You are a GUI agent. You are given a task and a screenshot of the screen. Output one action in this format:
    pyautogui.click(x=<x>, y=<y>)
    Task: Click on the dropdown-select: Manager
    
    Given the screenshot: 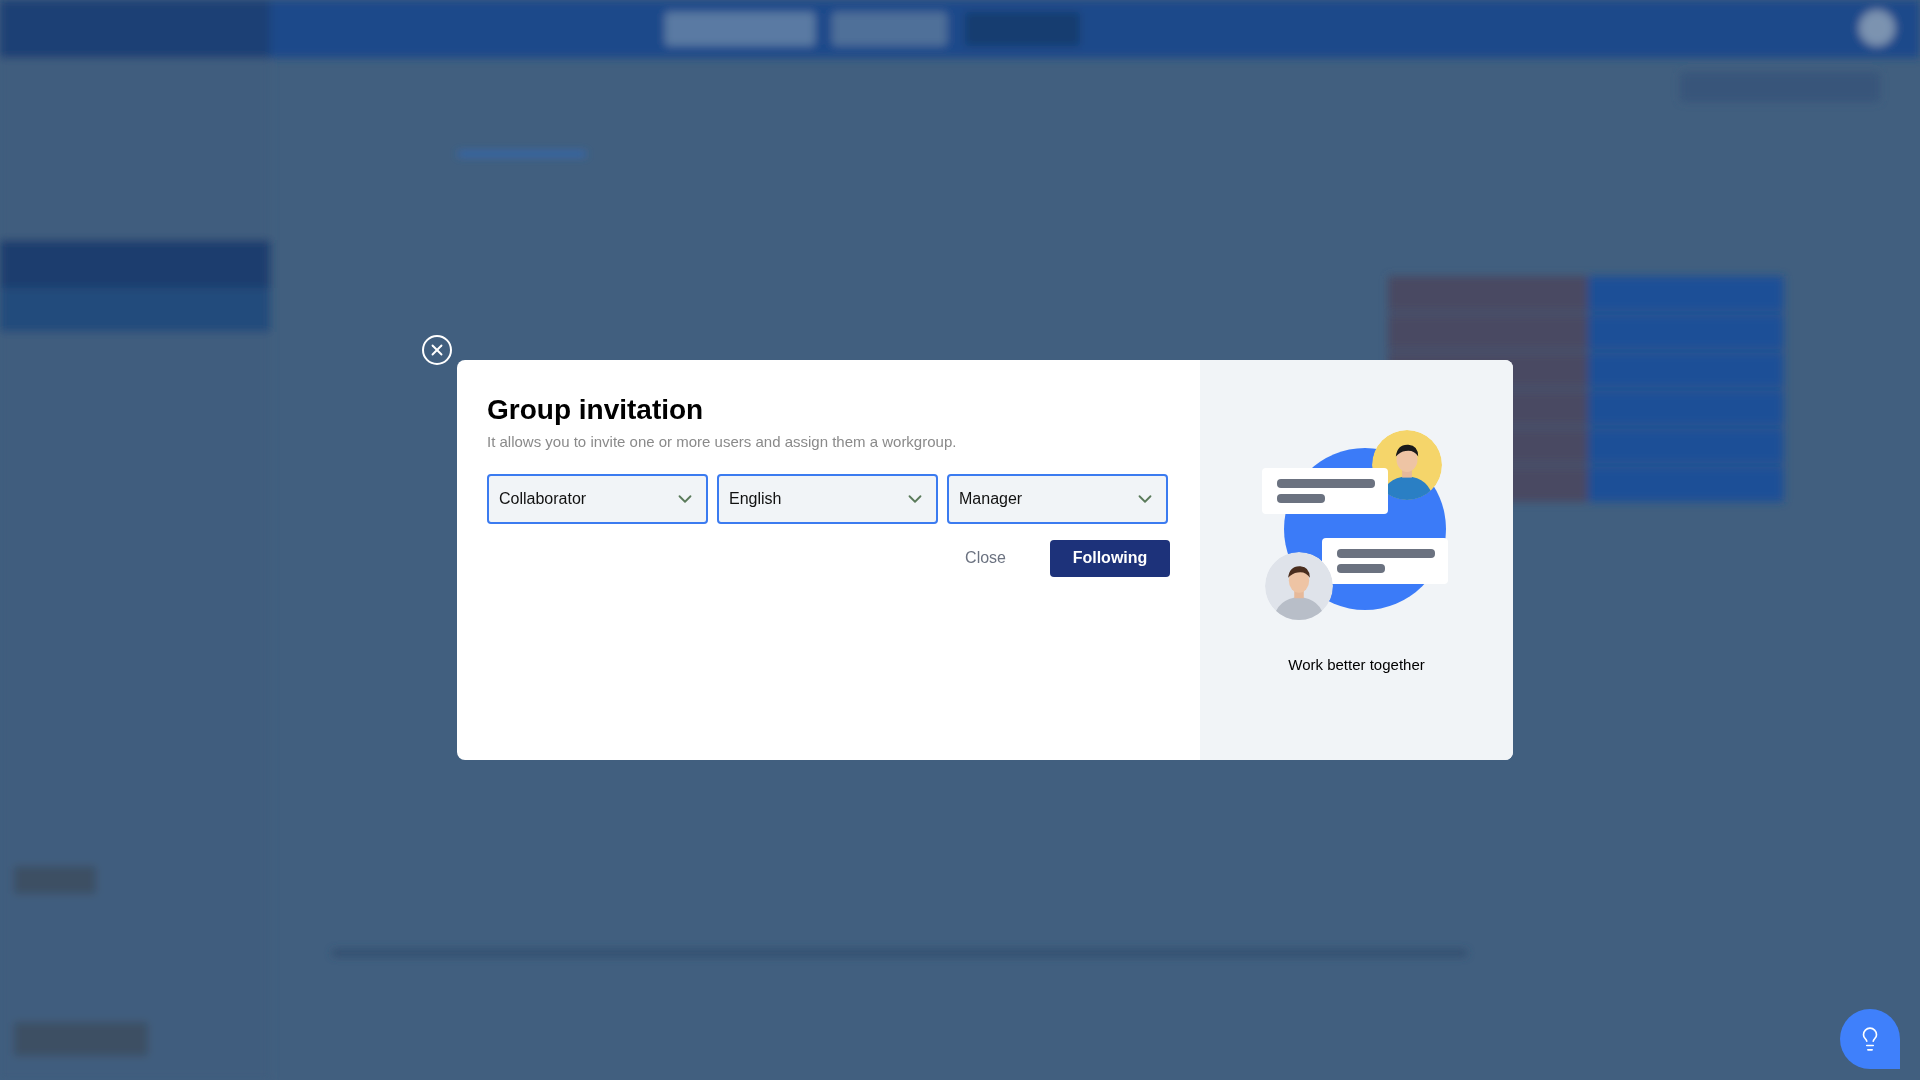 What is the action you would take?
    pyautogui.click(x=1057, y=498)
    